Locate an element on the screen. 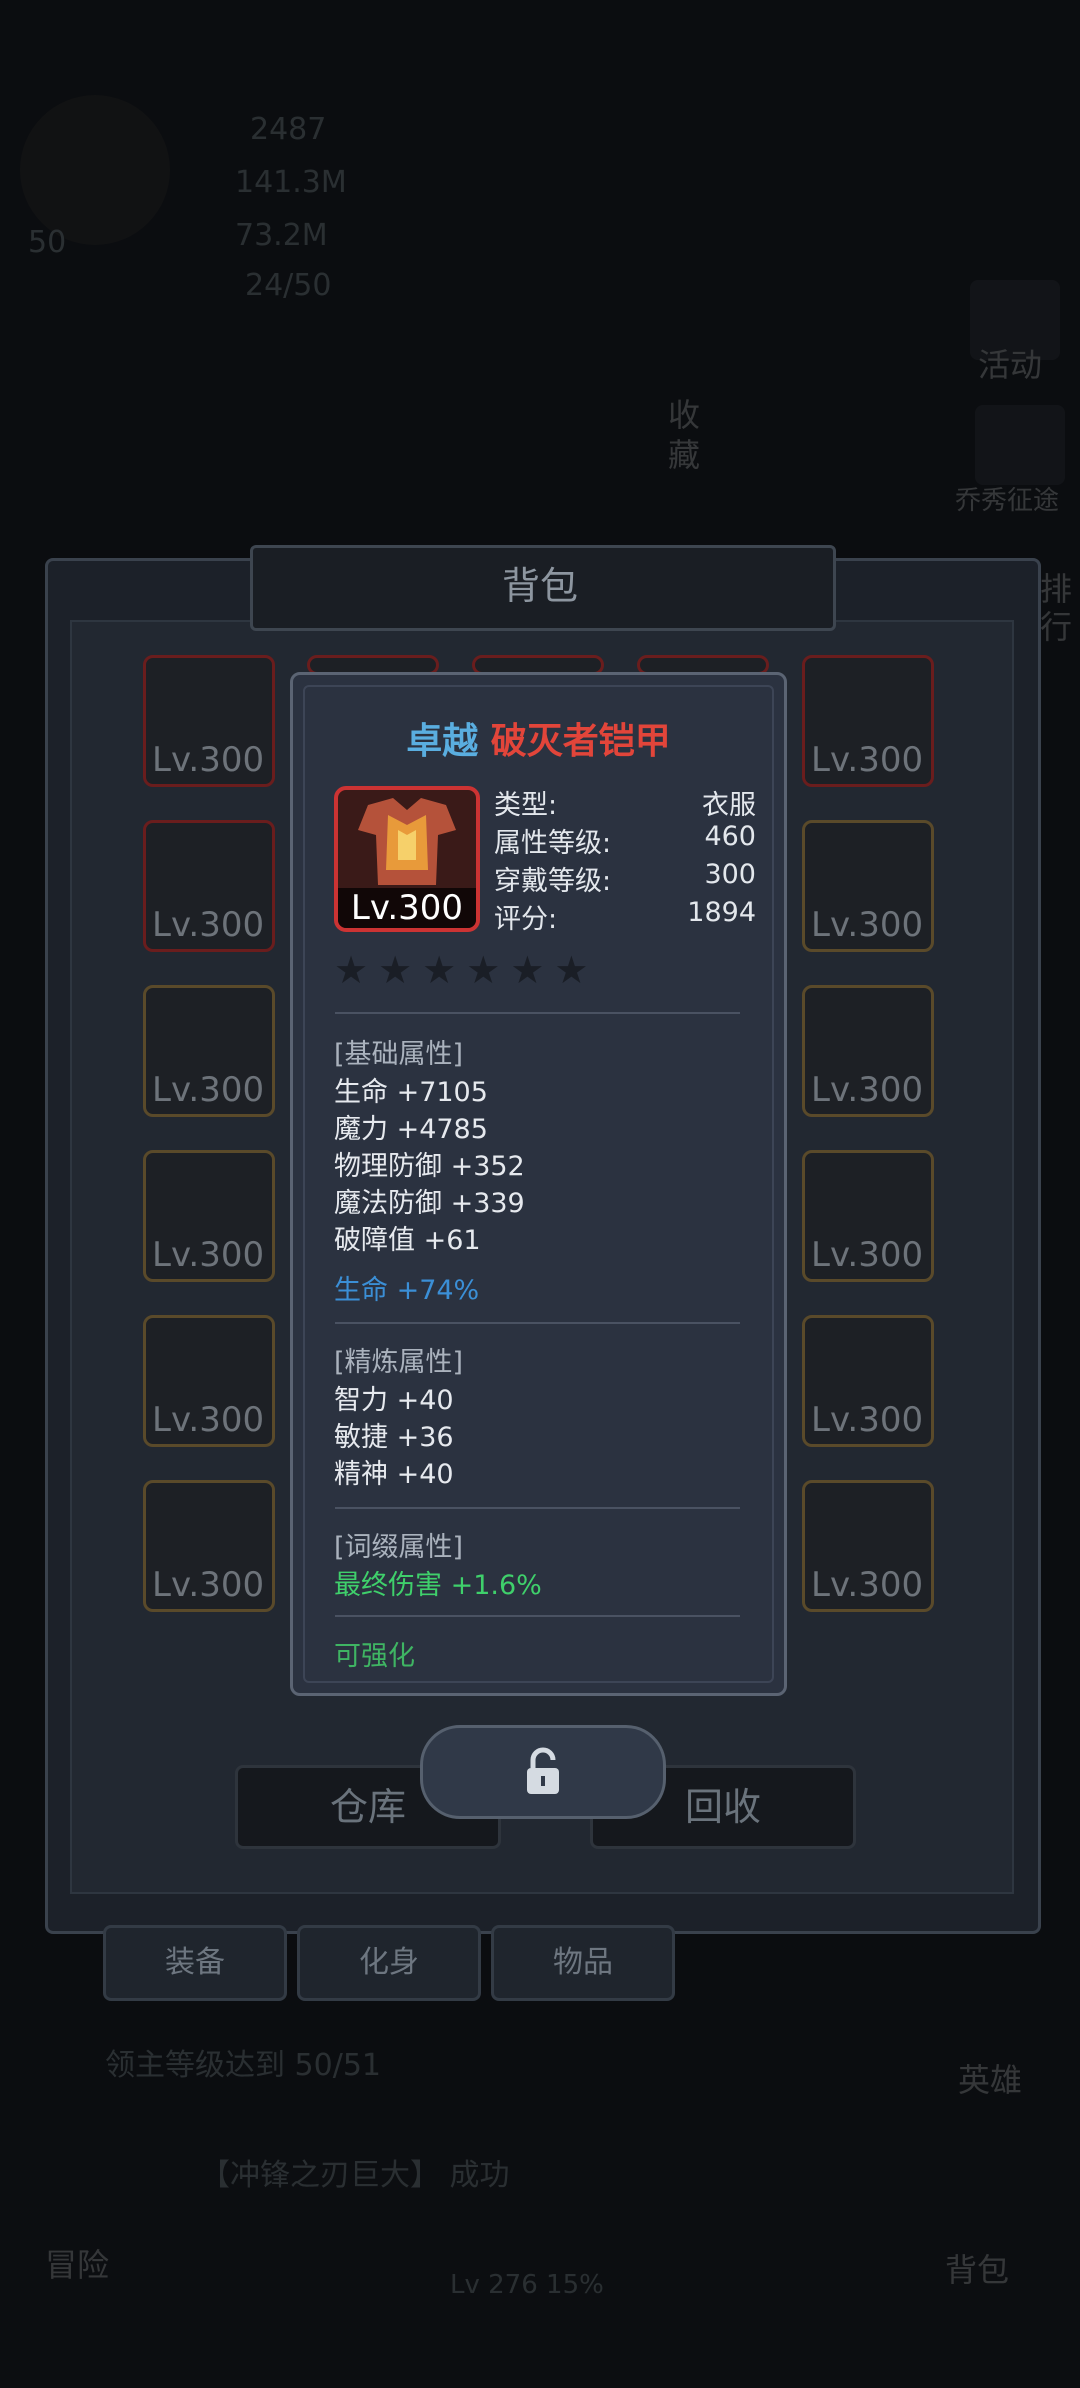  stat-value: 衣服 is located at coordinates (729, 805).